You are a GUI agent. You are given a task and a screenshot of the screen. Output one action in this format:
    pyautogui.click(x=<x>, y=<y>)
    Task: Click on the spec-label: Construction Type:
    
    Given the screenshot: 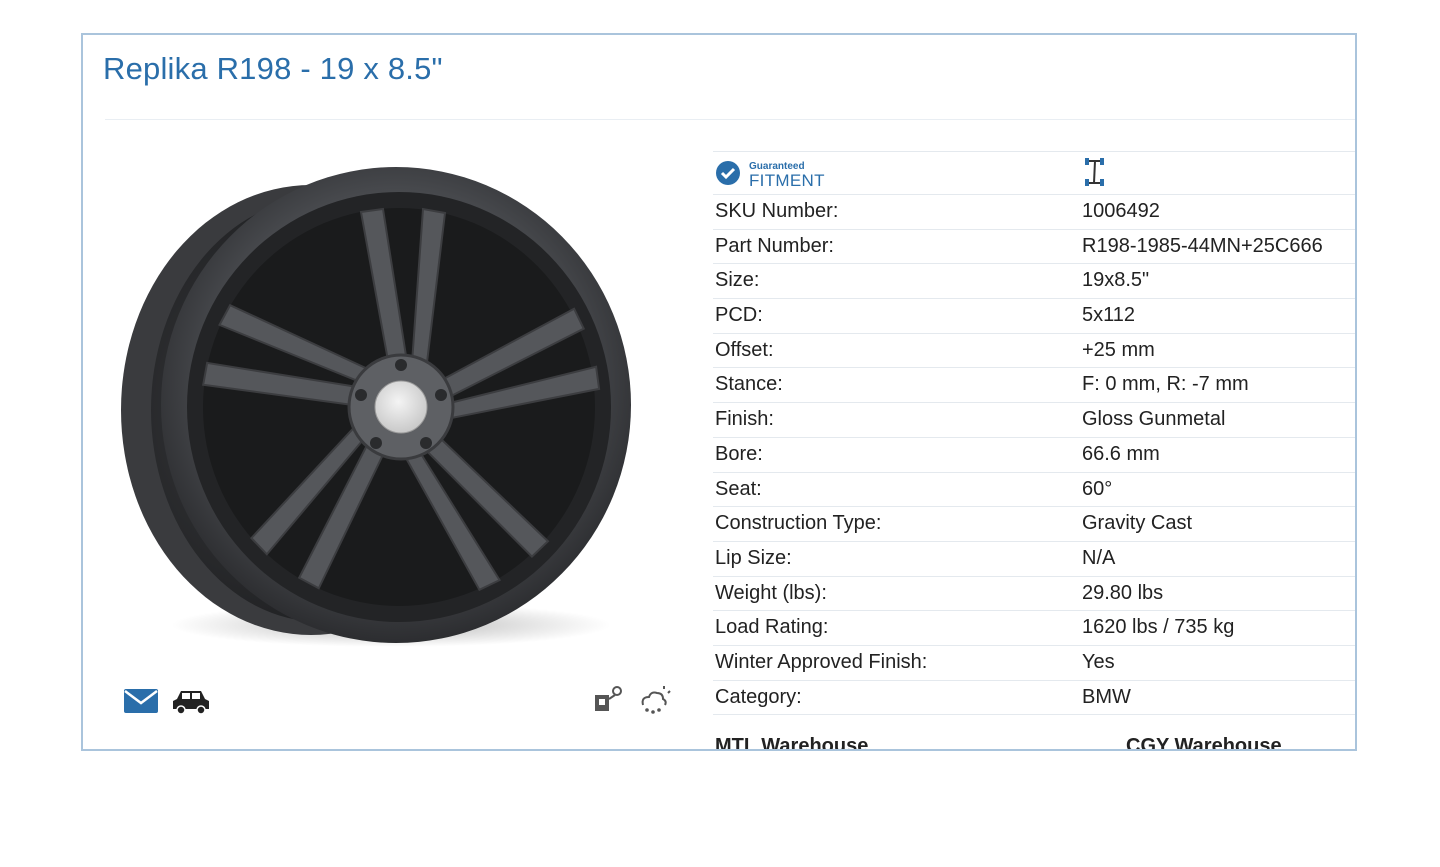 What is the action you would take?
    pyautogui.click(x=798, y=523)
    